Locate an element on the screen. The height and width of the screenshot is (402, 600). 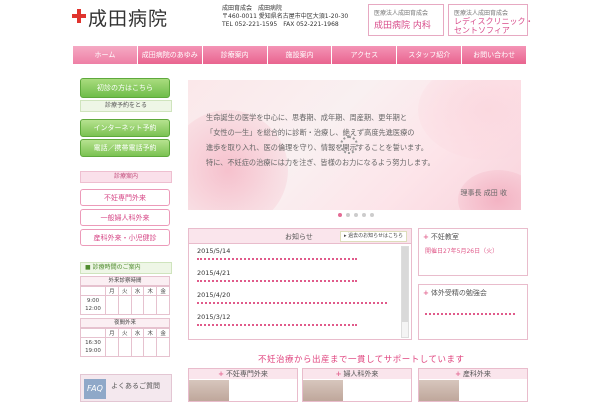
ivf-seminar-box: + 体外受精の勉強会 is located at coordinates (473, 312).